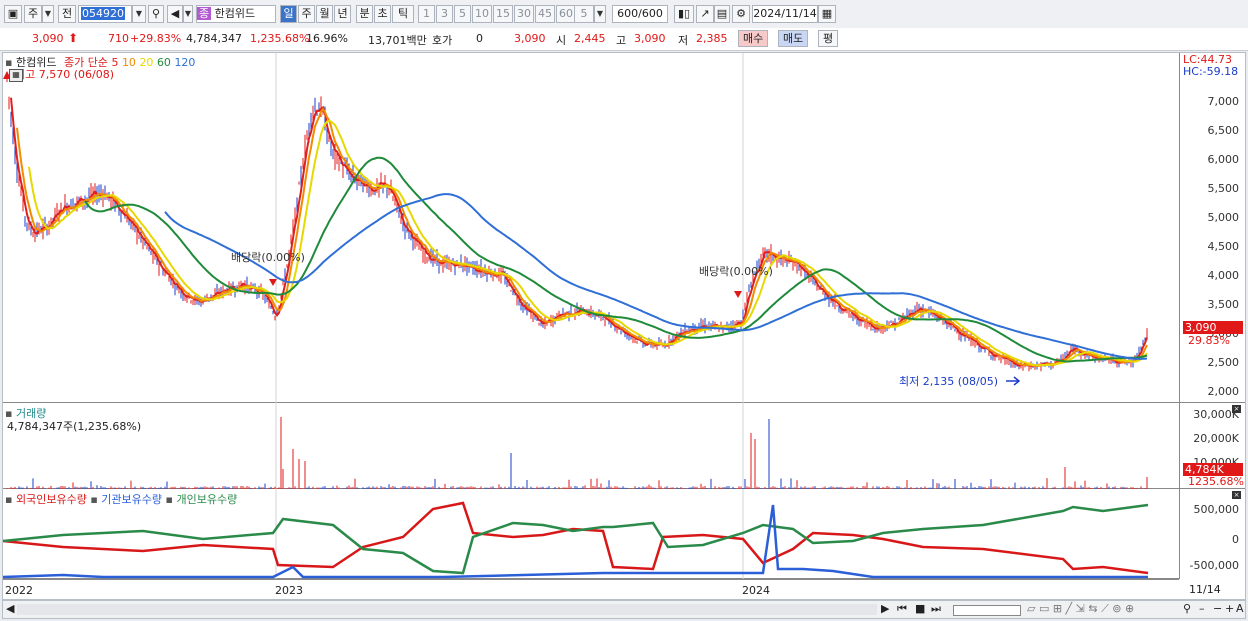 This screenshot has width=1248, height=621. What do you see at coordinates (885, 608) in the screenshot?
I see `scroll-right-icon: ▶` at bounding box center [885, 608].